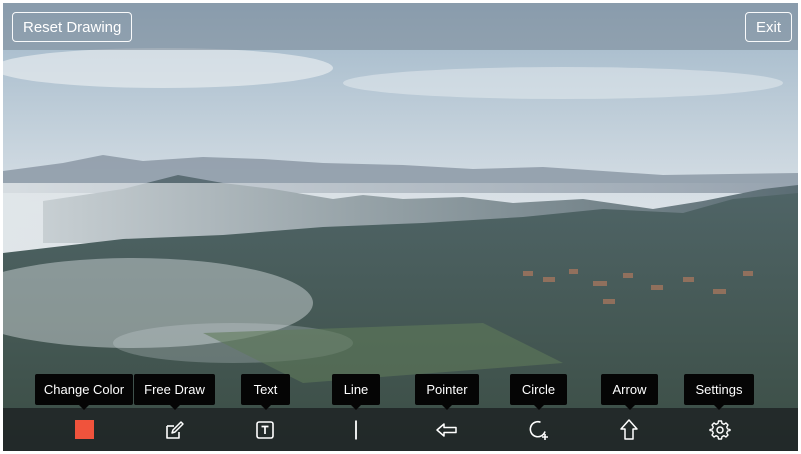  I want to click on text-box-icon, so click(265, 429).